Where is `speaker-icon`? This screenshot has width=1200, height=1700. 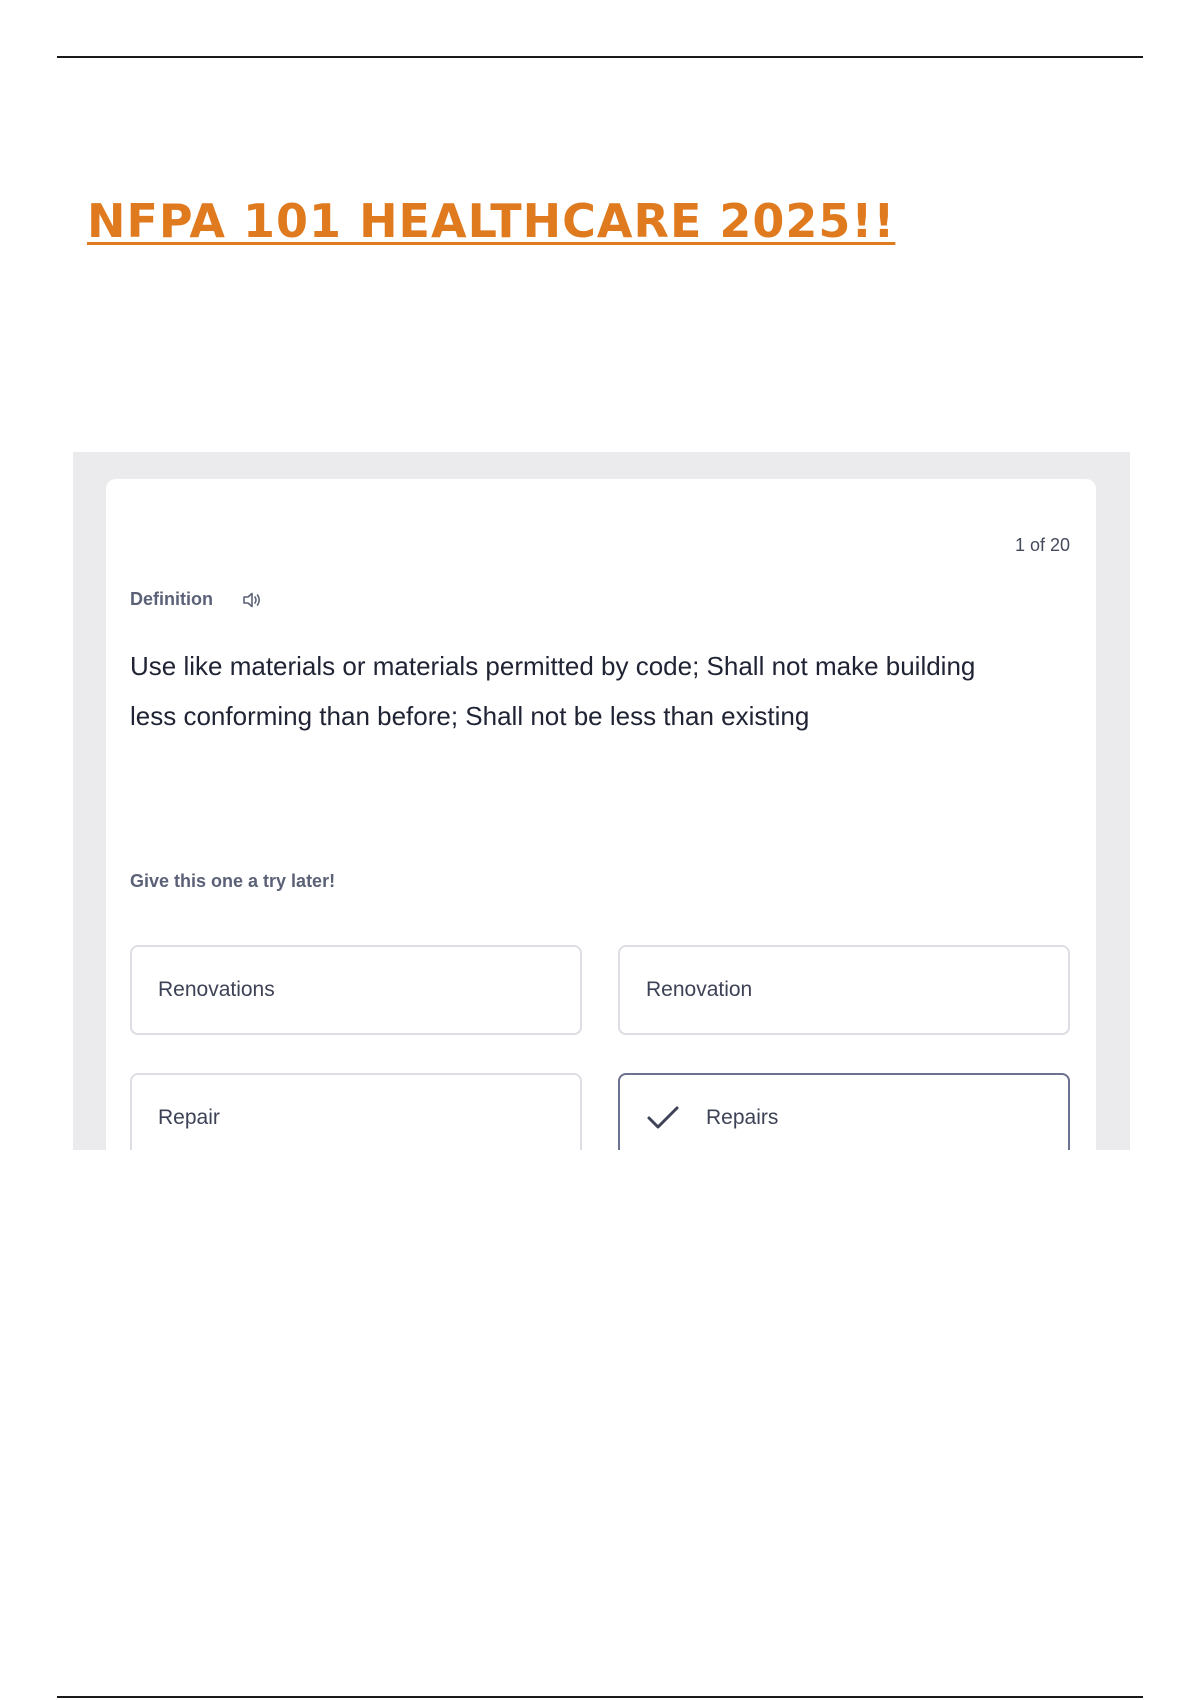
speaker-icon is located at coordinates (252, 600).